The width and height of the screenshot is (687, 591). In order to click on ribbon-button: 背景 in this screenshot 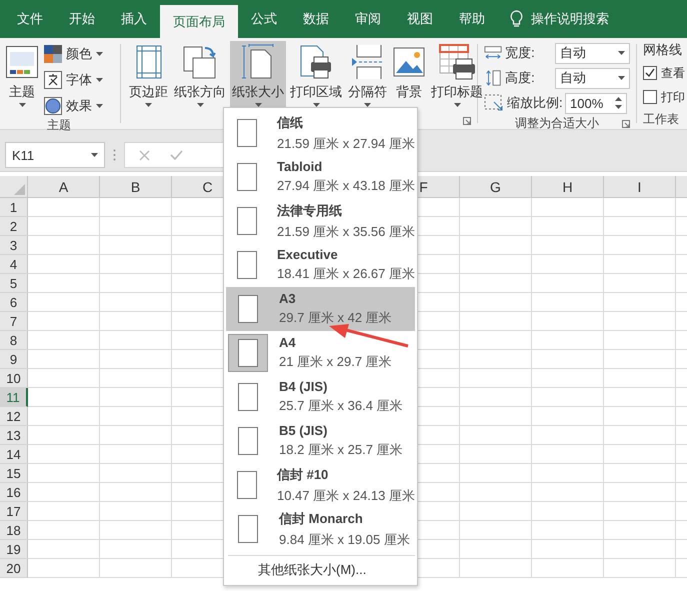, I will do `click(409, 75)`.